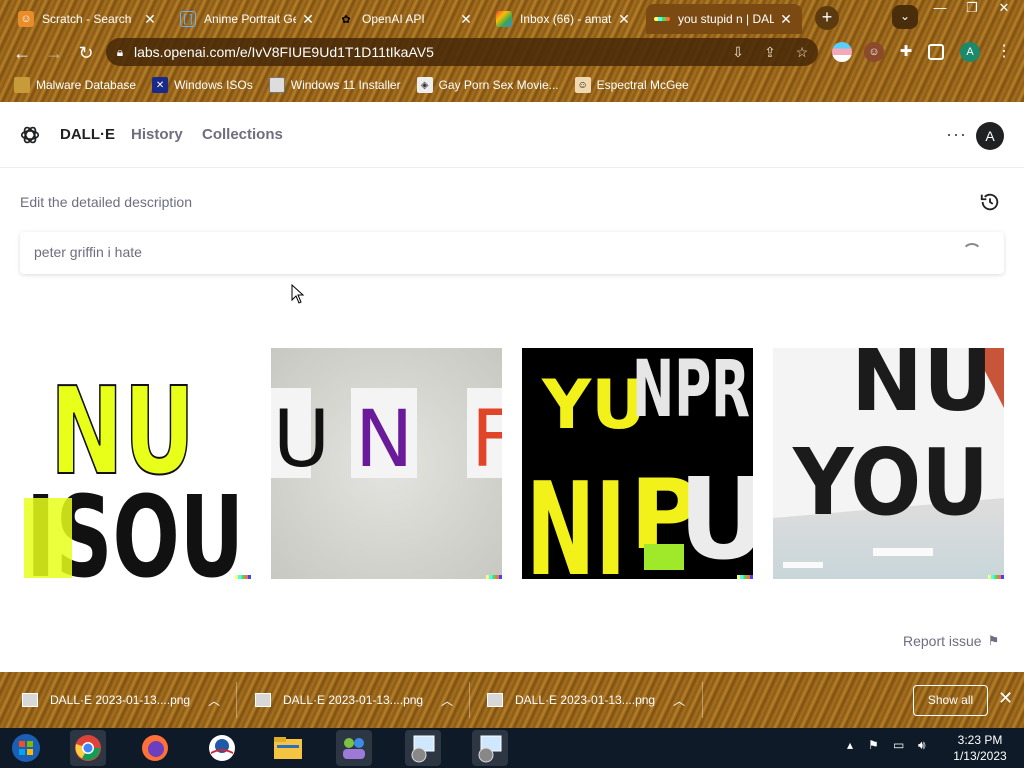  I want to click on flag-extension-icon, so click(842, 52).